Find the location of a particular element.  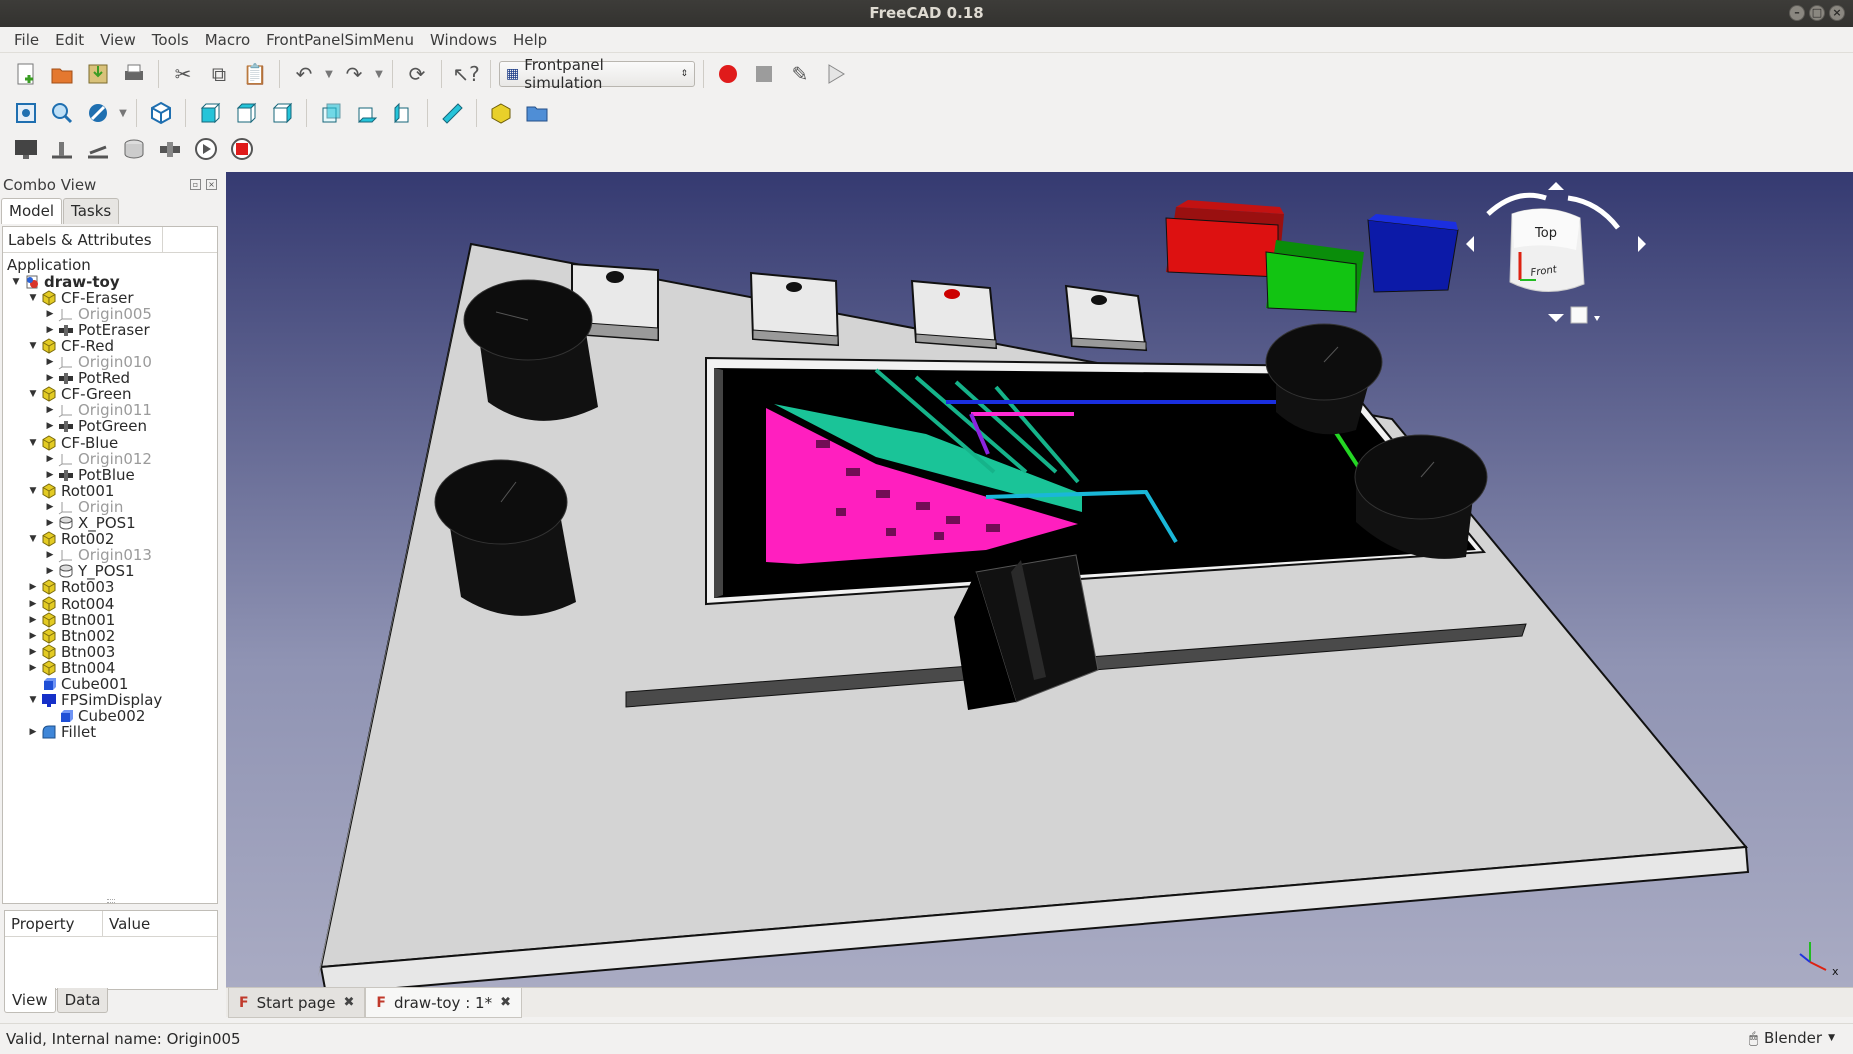

draw-style-dropdown-icon: ▼ is located at coordinates (123, 113).